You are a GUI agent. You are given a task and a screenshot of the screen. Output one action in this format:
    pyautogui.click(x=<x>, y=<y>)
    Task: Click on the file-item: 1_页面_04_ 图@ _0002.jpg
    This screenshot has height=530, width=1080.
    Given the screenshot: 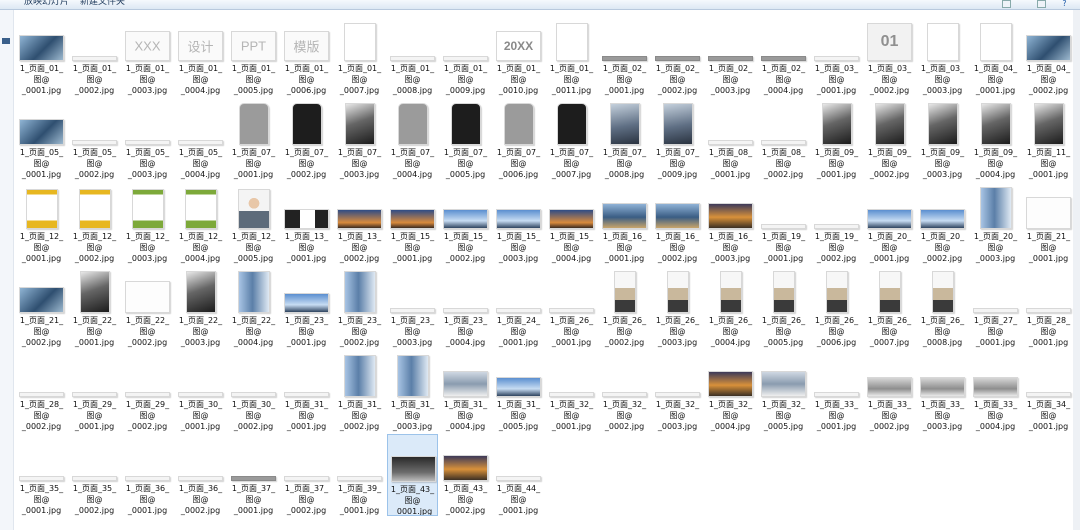 What is the action you would take?
    pyautogui.click(x=1048, y=55)
    